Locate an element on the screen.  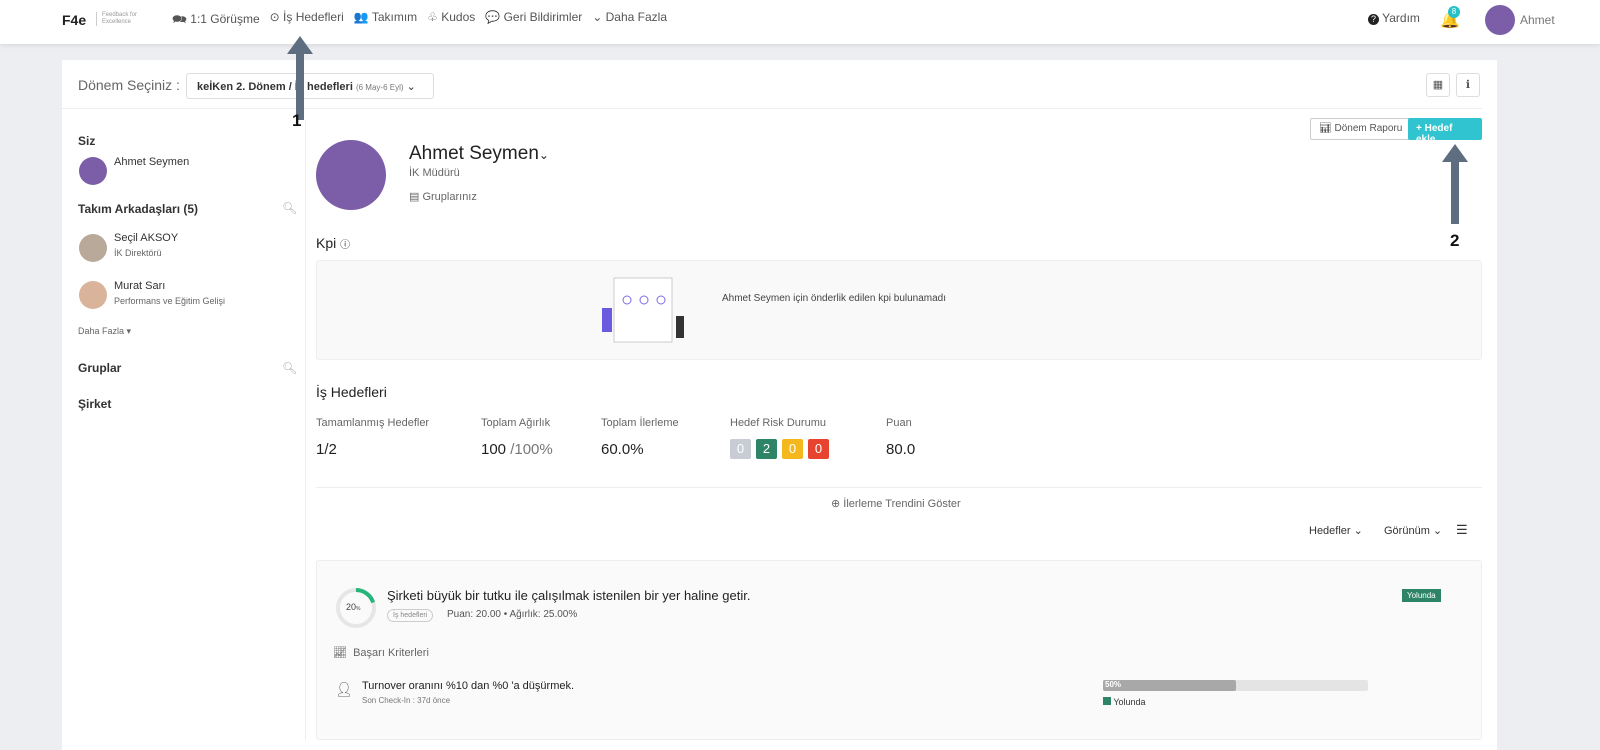
nav-label: 1:1 Görüşme is located at coordinates (225, 19).